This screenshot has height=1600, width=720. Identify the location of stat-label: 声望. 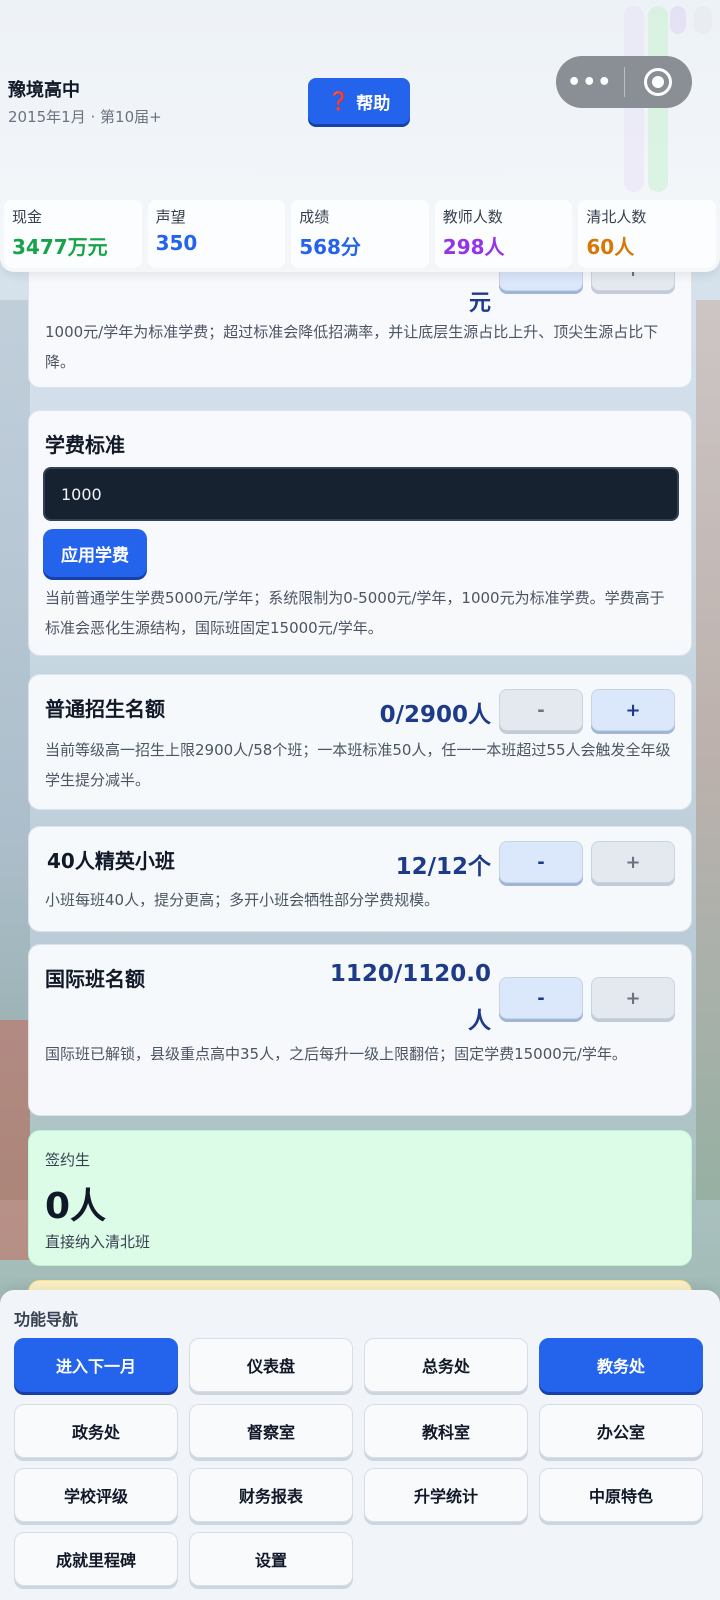
(170, 217).